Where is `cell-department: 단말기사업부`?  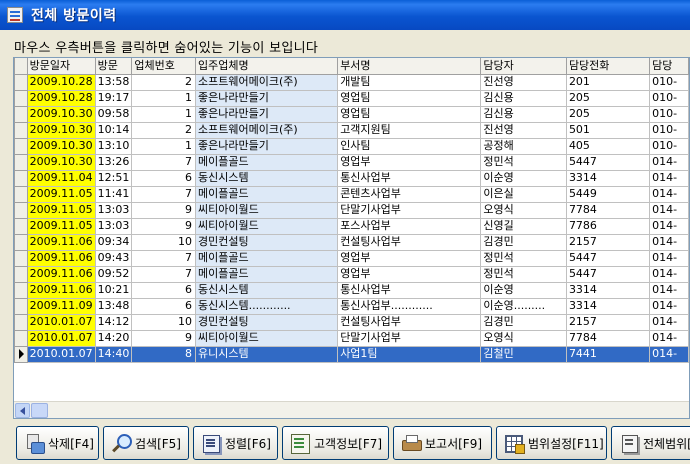 cell-department: 단말기사업부 is located at coordinates (409, 338).